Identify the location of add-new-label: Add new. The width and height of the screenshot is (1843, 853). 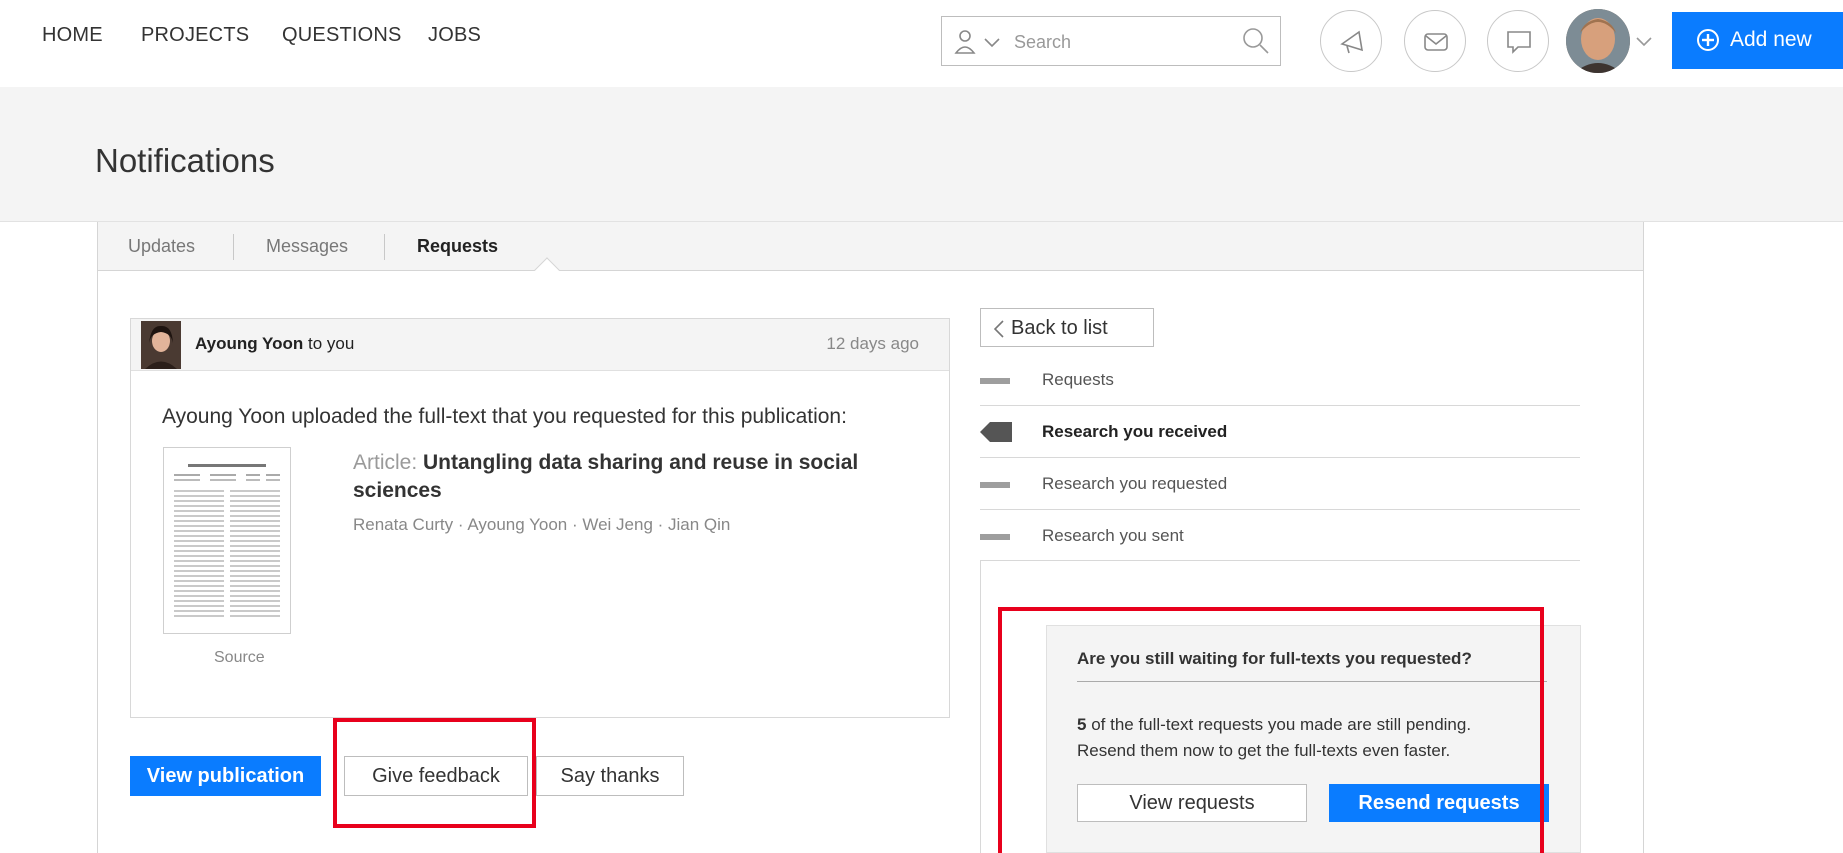
(1771, 39).